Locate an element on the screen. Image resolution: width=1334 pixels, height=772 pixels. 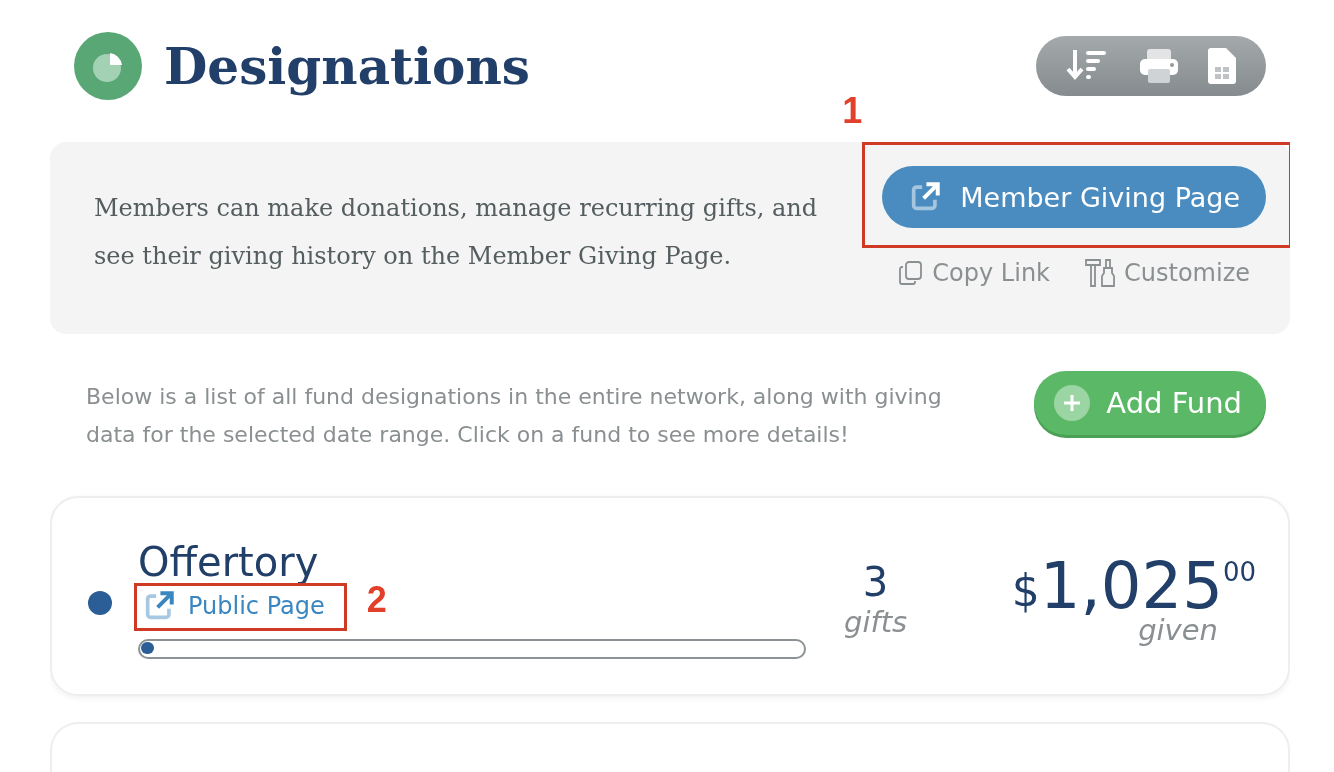
plus-icon is located at coordinates (1072, 403).